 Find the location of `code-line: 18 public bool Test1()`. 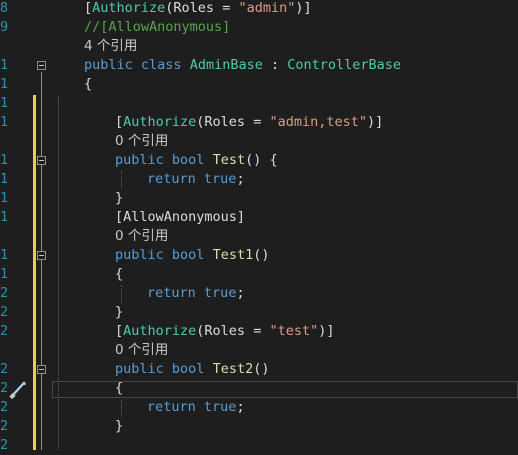

code-line: 18 public bool Test1() is located at coordinates (259, 255).